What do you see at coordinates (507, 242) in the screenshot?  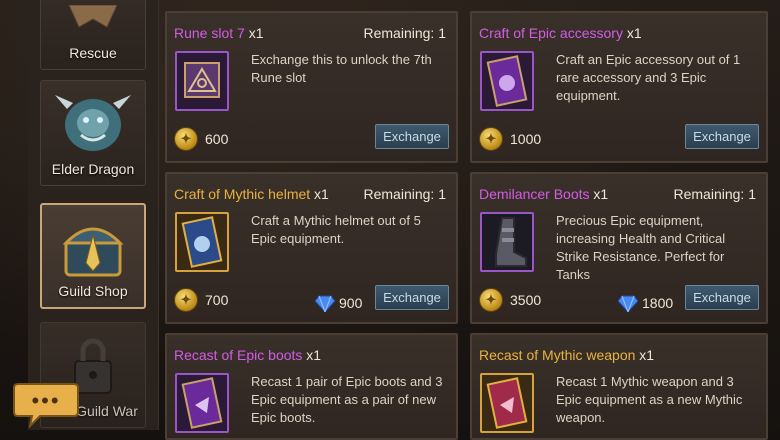 I see `boots-icon` at bounding box center [507, 242].